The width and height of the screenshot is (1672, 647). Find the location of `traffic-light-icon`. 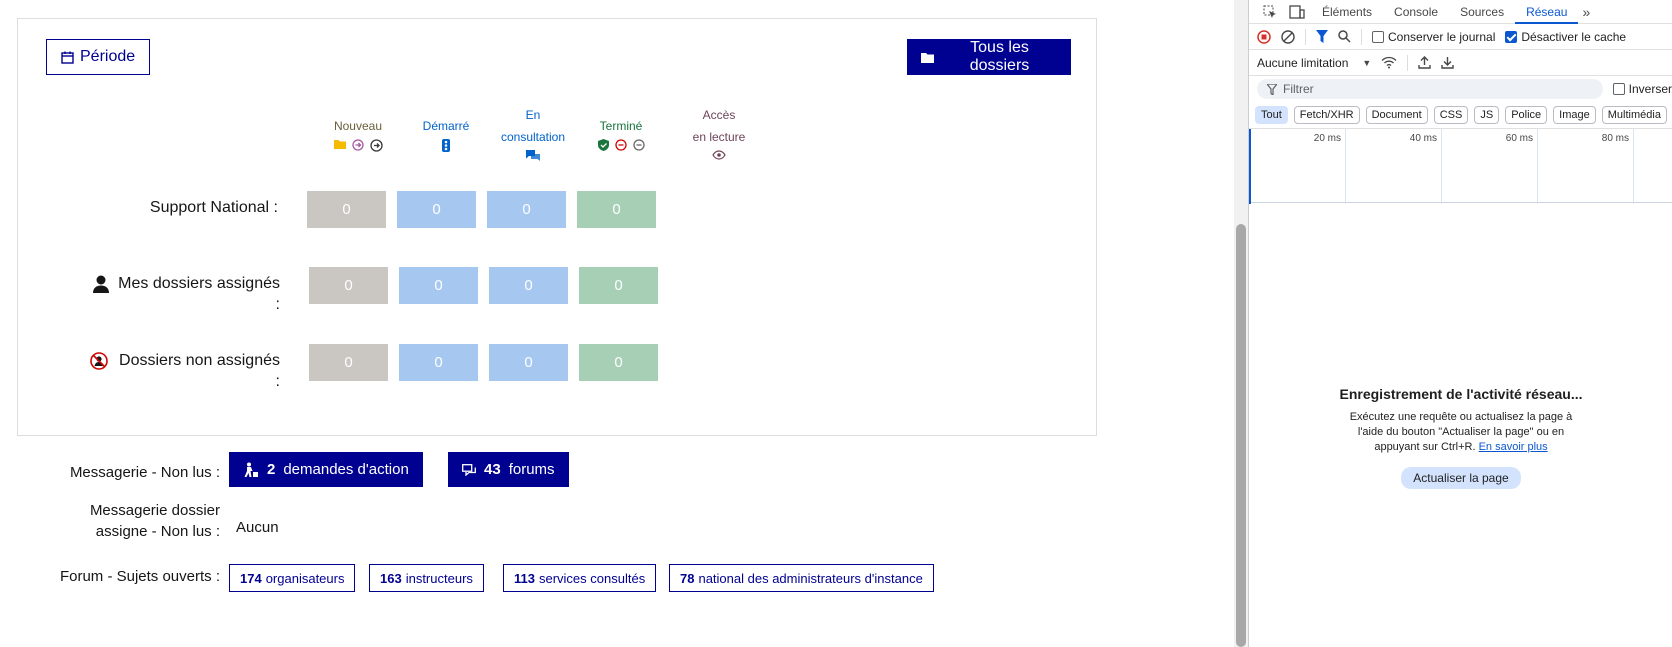

traffic-light-icon is located at coordinates (446, 145).